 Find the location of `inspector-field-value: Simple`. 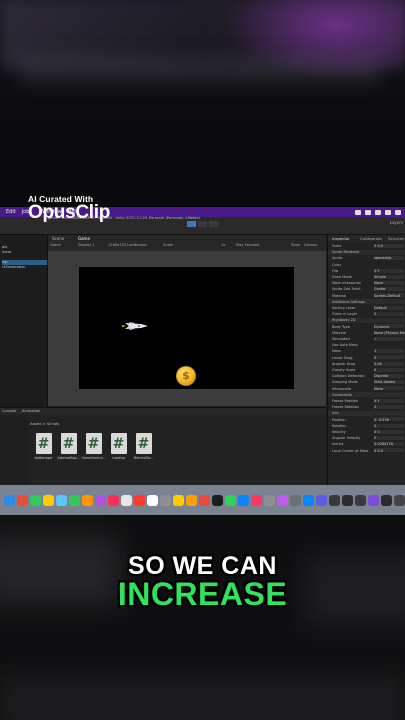

inspector-field-value: Simple is located at coordinates (380, 277).